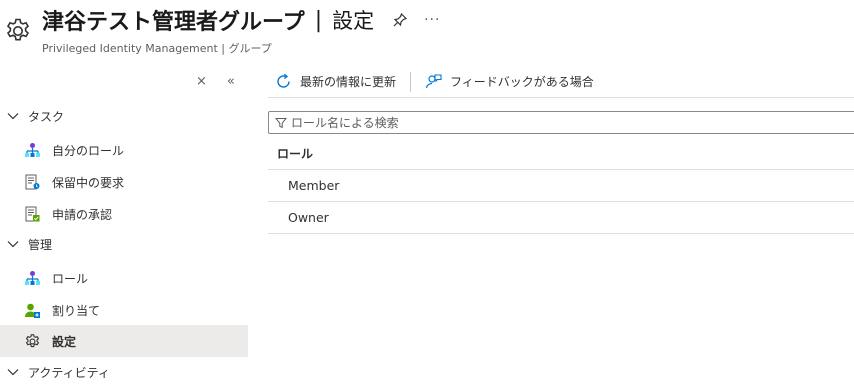 This screenshot has height=384, width=854. Describe the element at coordinates (433, 81) in the screenshot. I see `feedback-icon` at that location.